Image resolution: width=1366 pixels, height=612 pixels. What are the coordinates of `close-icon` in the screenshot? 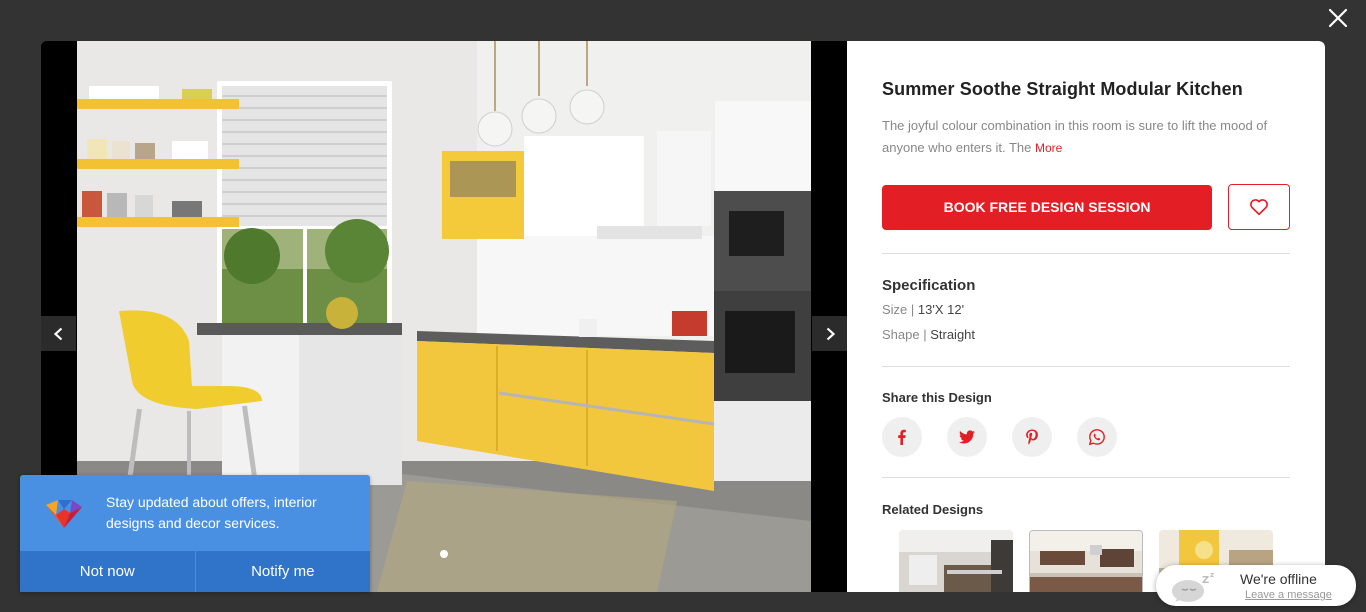 It's located at (1338, 18).